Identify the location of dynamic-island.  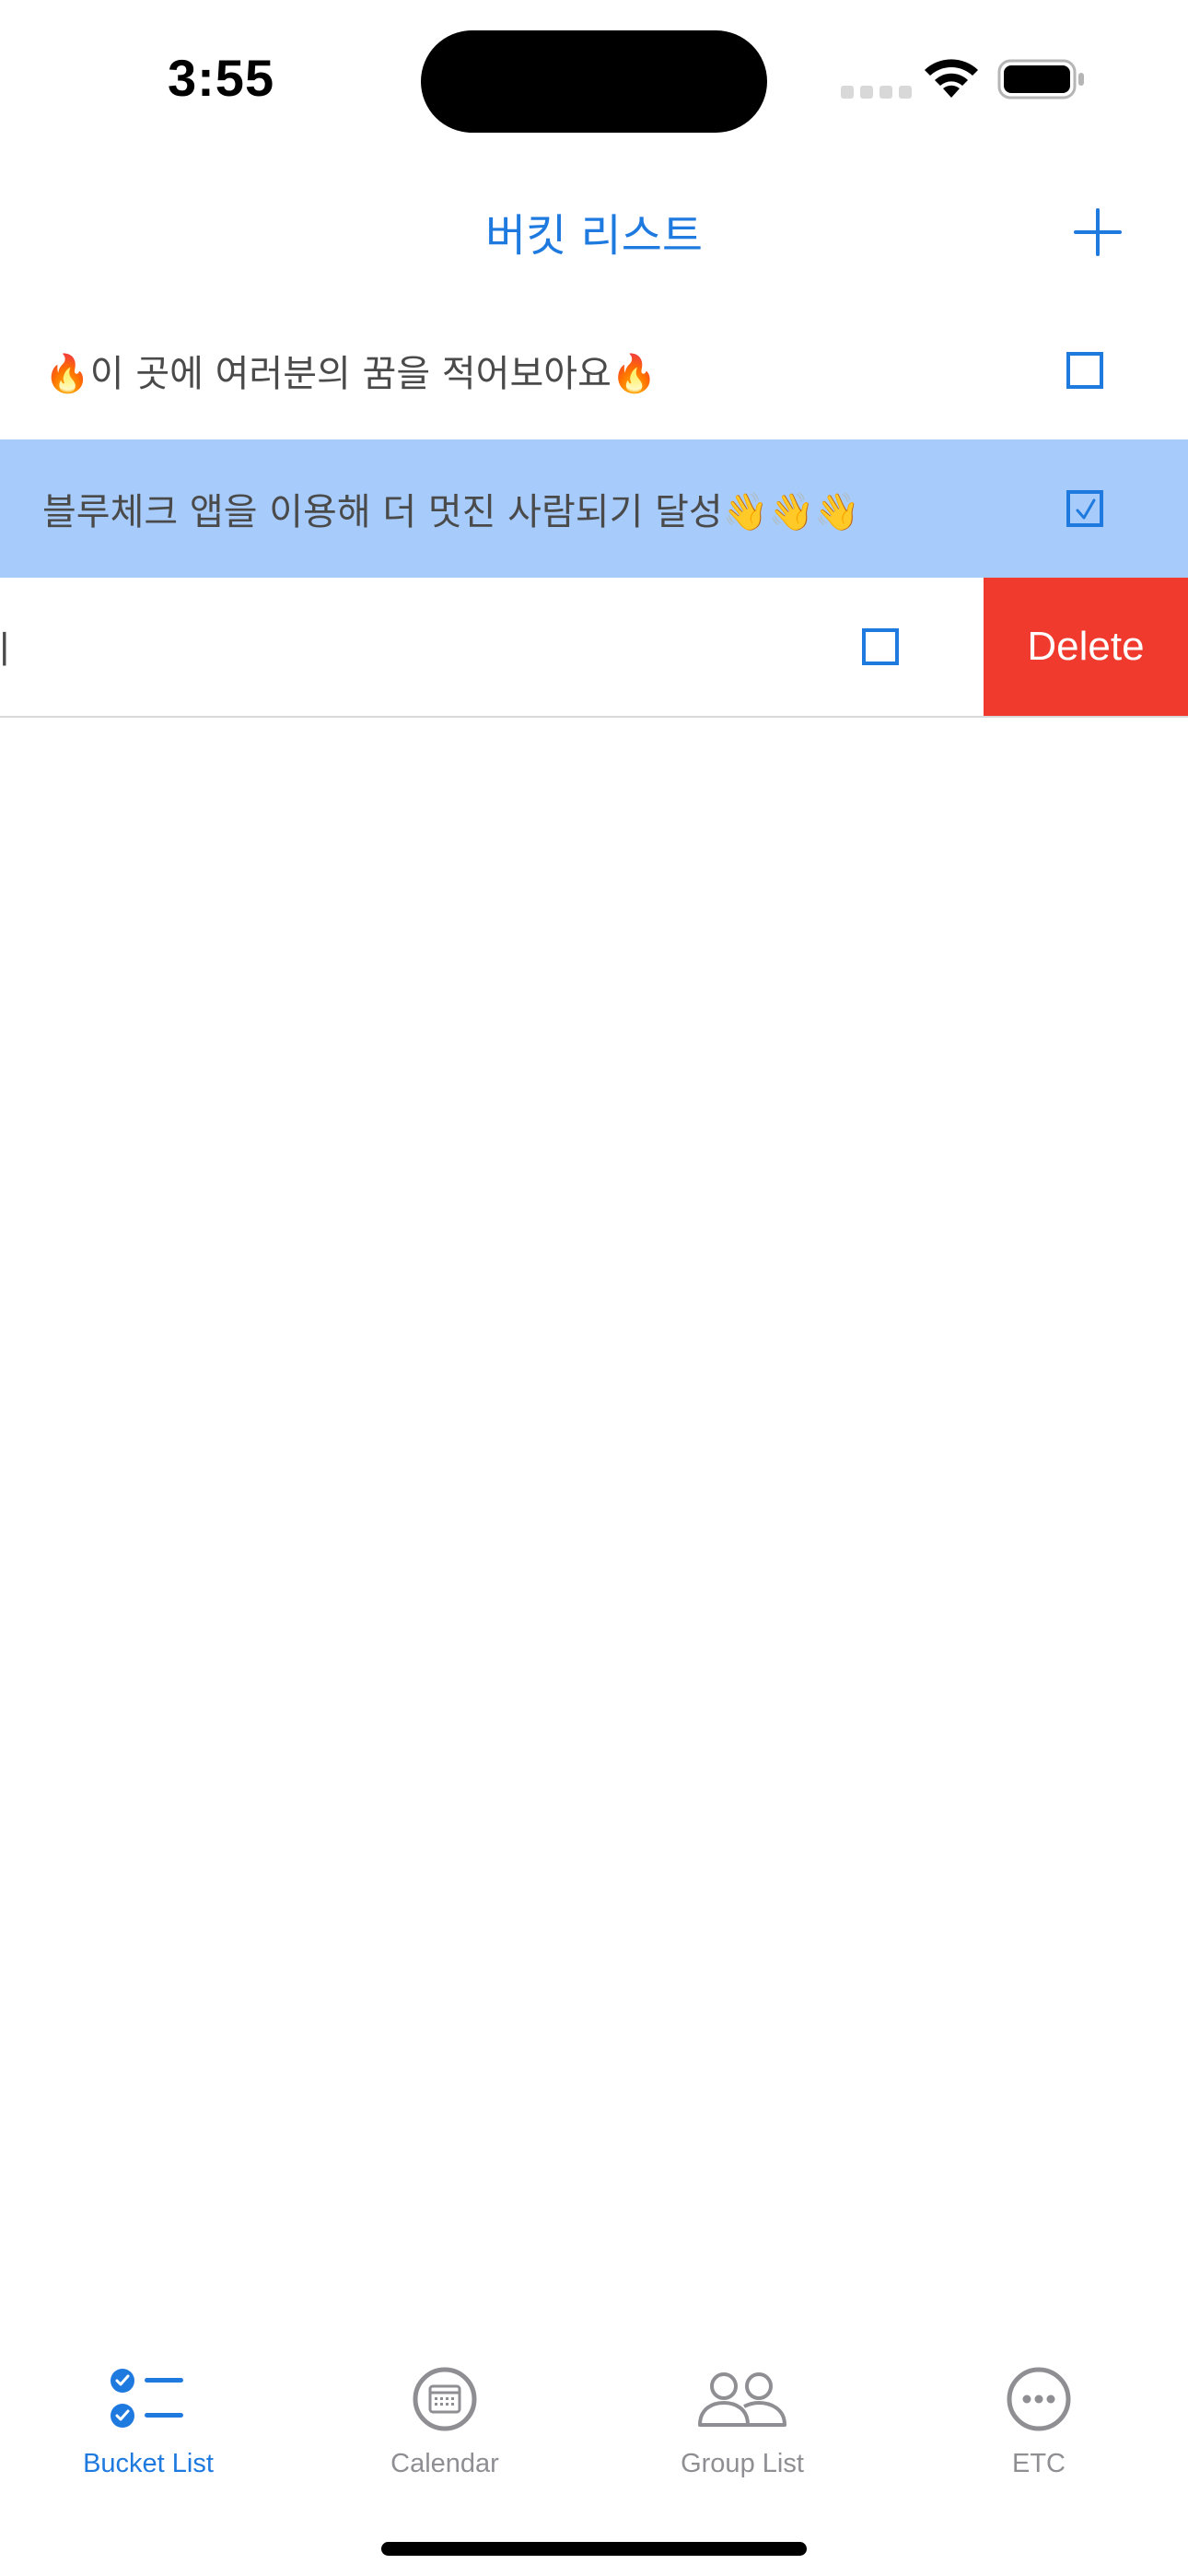
(594, 81).